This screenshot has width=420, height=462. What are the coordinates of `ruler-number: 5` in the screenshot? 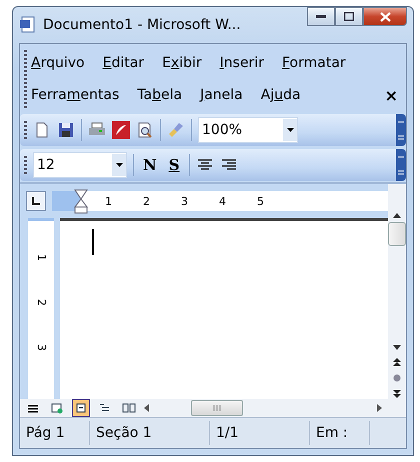 It's located at (260, 201).